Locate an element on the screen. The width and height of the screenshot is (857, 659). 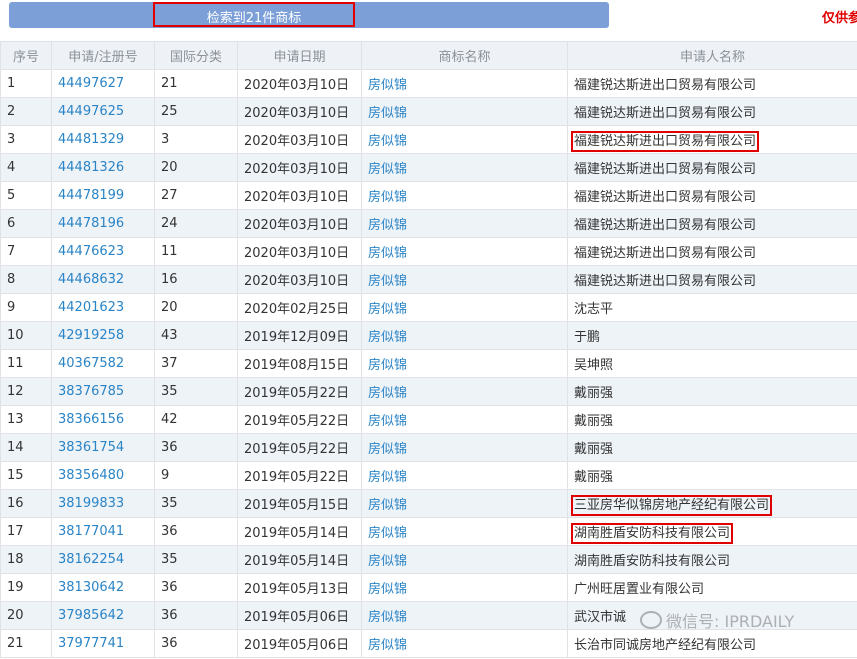
reg-number-link: 37977741 is located at coordinates (103, 643).